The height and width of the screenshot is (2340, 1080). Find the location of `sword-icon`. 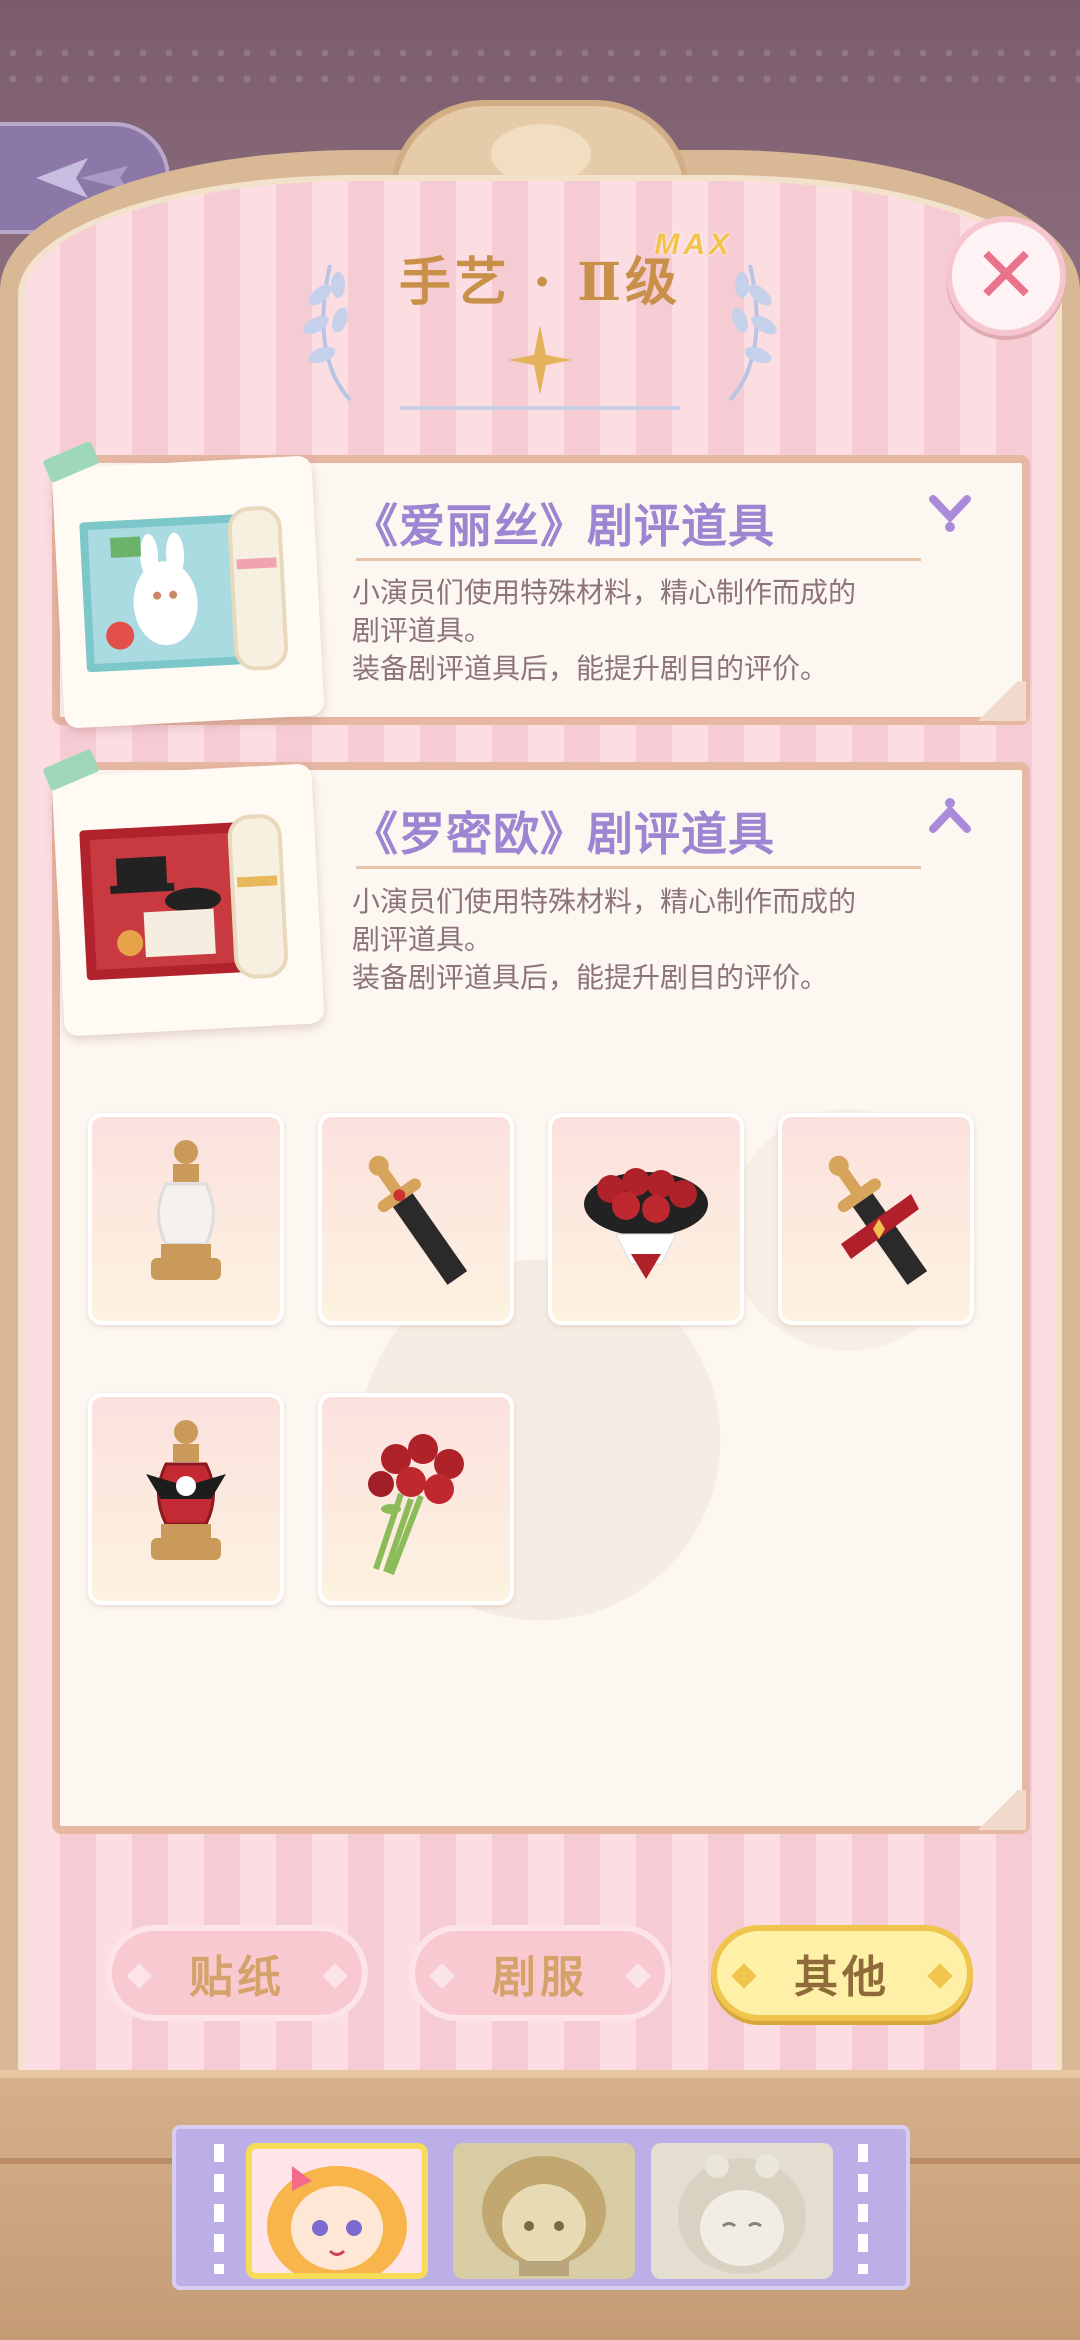

sword-icon is located at coordinates (418, 1220).